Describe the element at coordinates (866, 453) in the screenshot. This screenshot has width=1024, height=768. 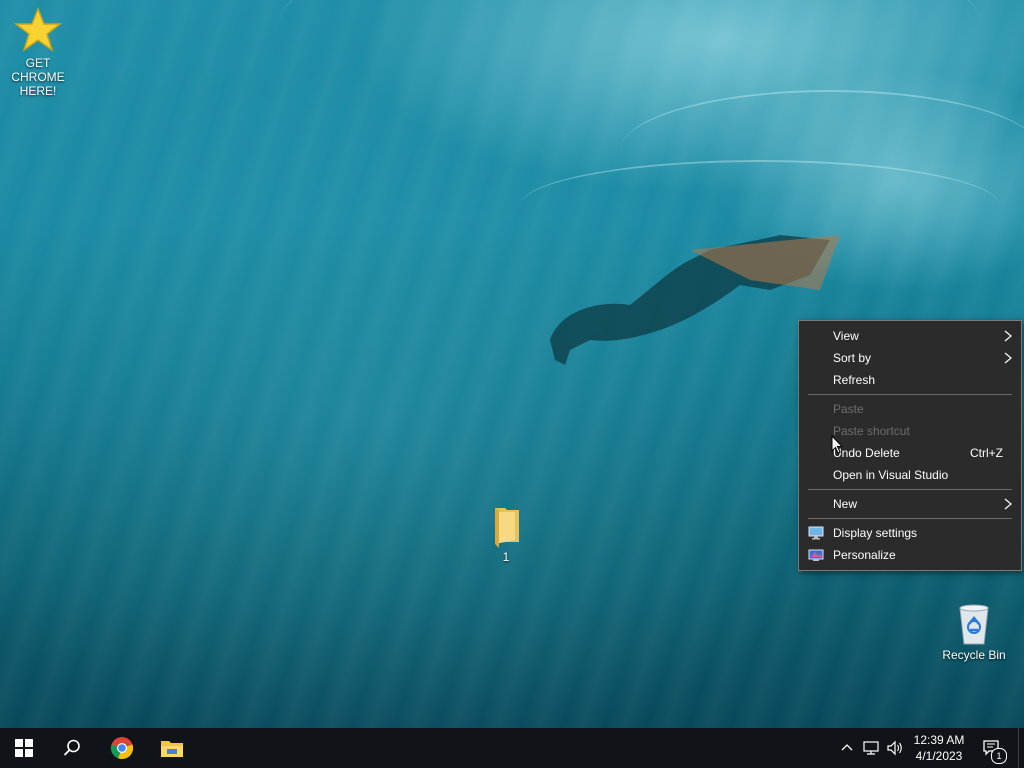
I see `menu-item-label: Undo Delete` at that location.